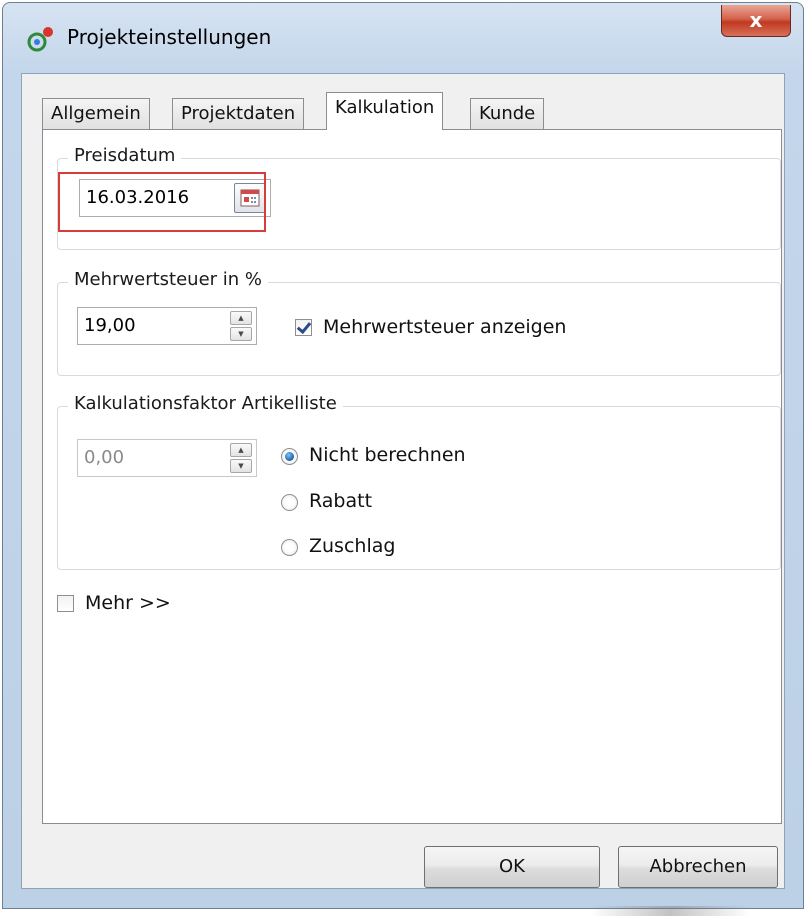  I want to click on mehrwertsteuer-anzeigen-label: Mehrwertsteuer anzeigen, so click(444, 327).